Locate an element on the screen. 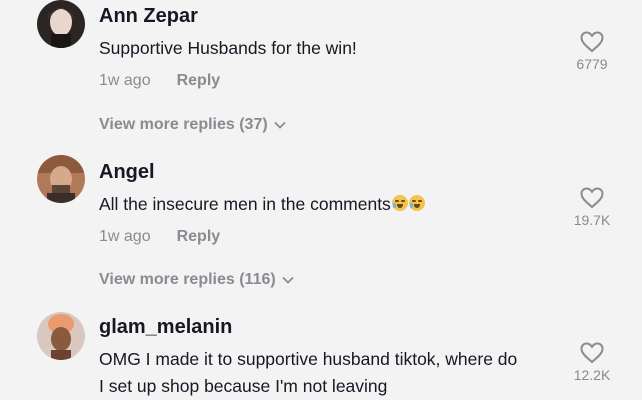 The image size is (642, 400). like-count: 6779 is located at coordinates (592, 64).